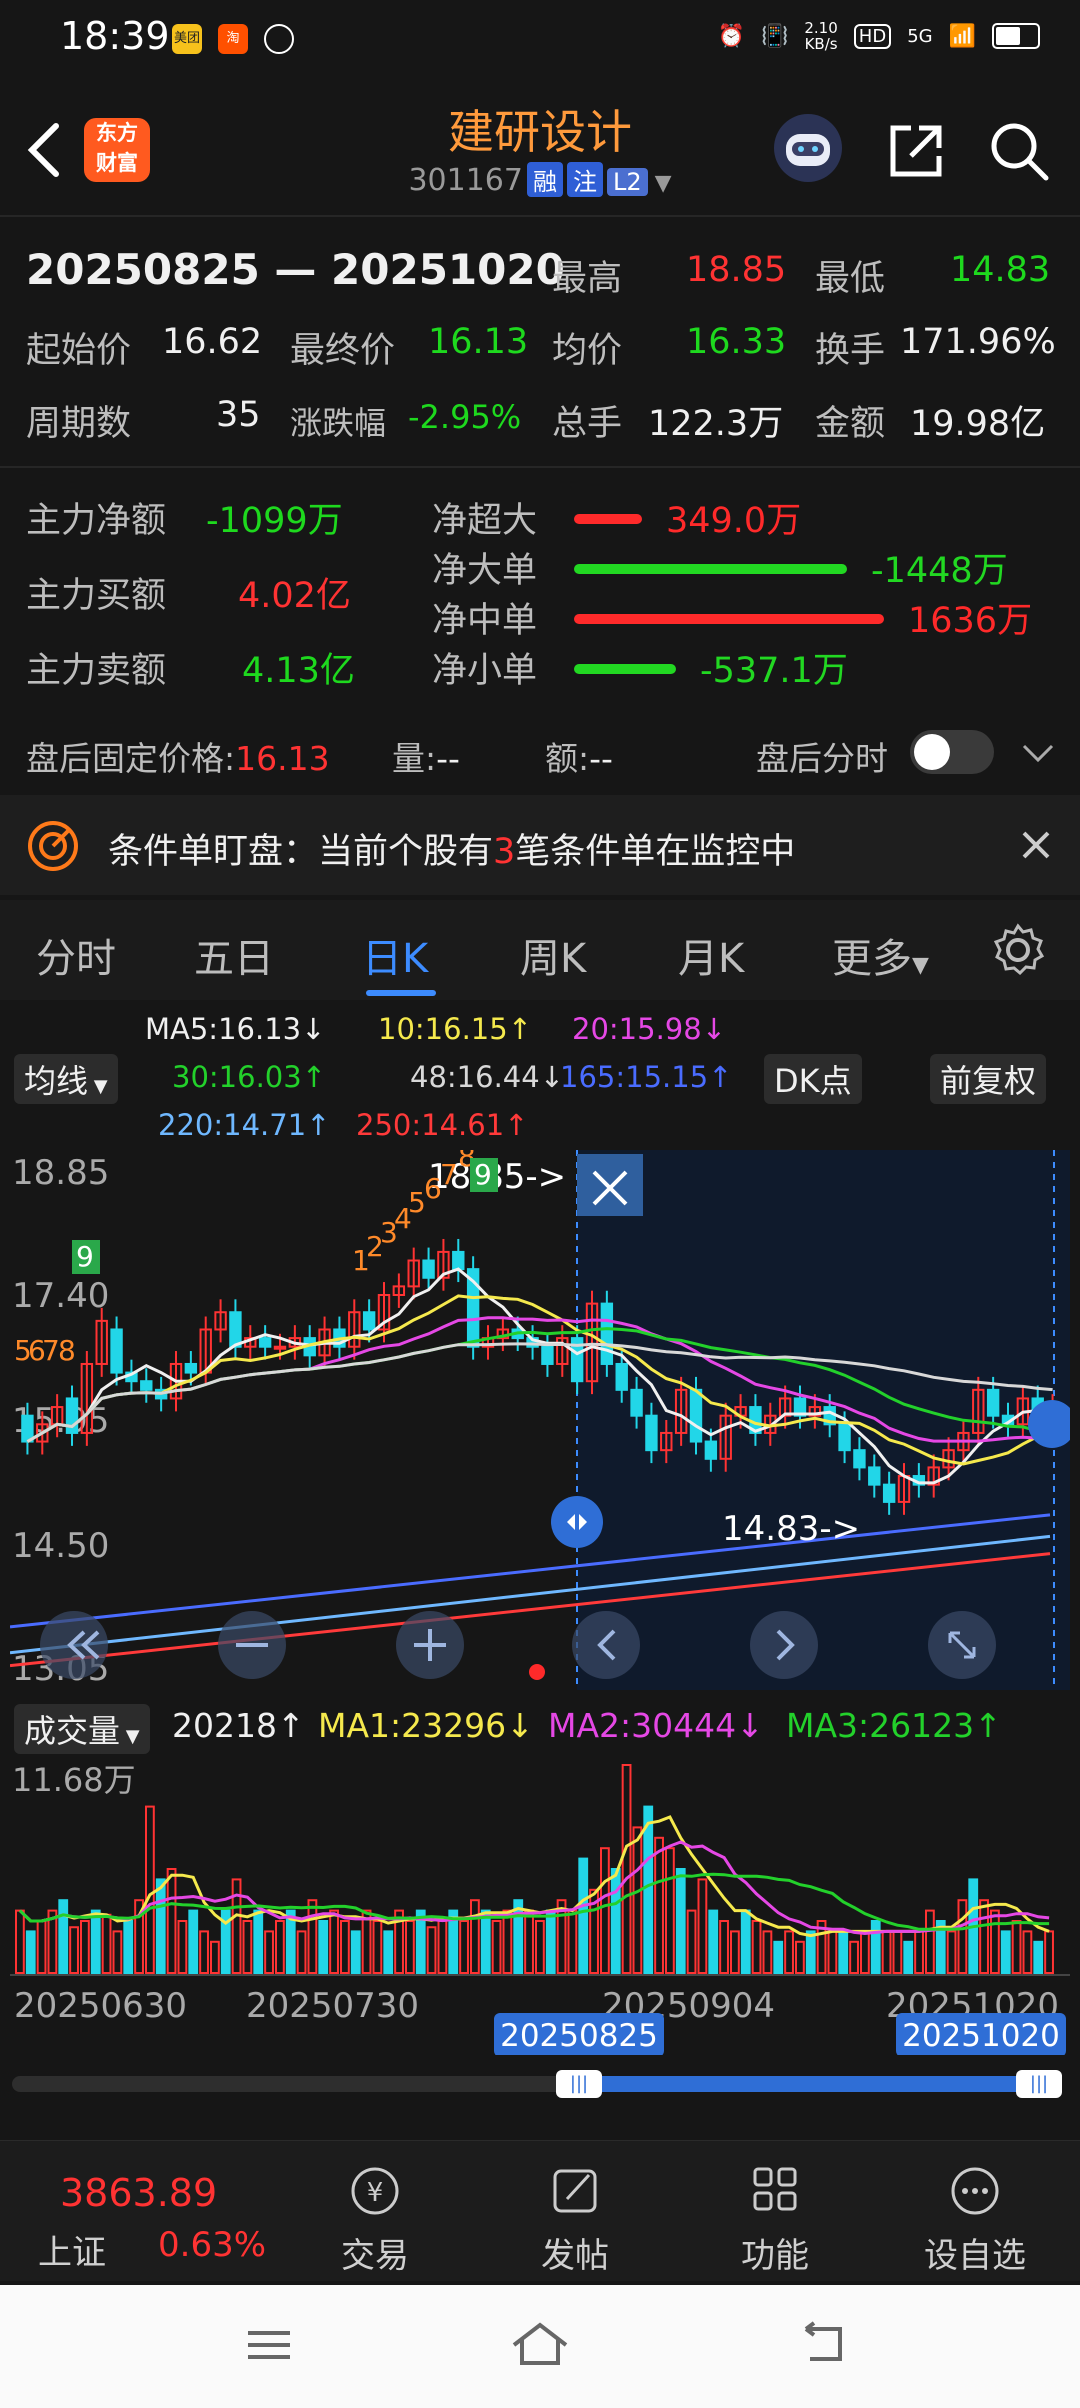 This screenshot has width=1080, height=2408. I want to click on edit-icon, so click(575, 2191).